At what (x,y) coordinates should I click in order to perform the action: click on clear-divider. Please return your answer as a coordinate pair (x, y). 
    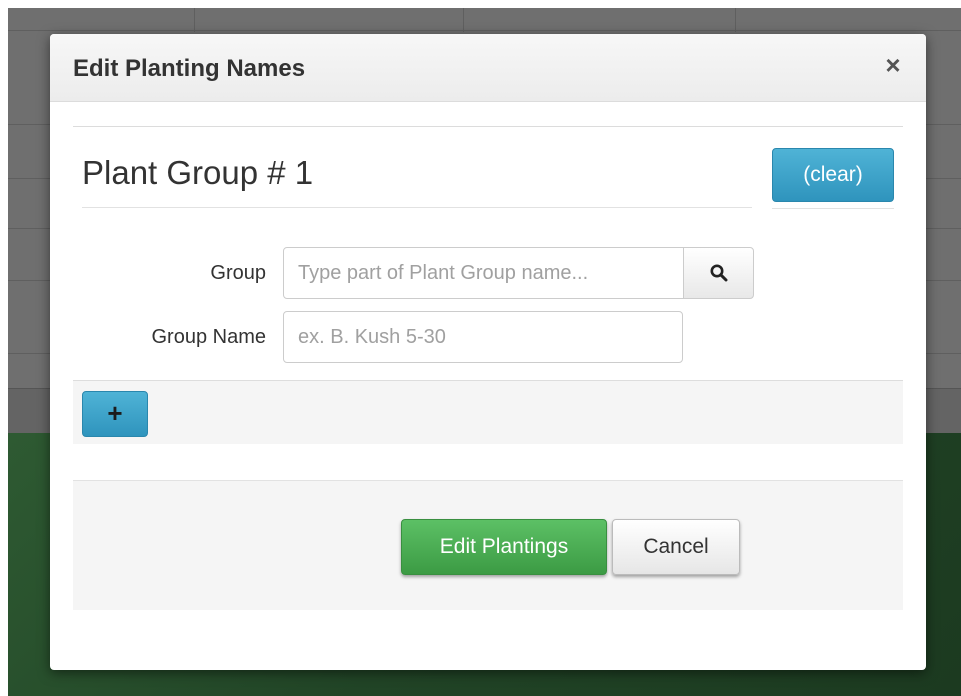
    Looking at the image, I should click on (833, 208).